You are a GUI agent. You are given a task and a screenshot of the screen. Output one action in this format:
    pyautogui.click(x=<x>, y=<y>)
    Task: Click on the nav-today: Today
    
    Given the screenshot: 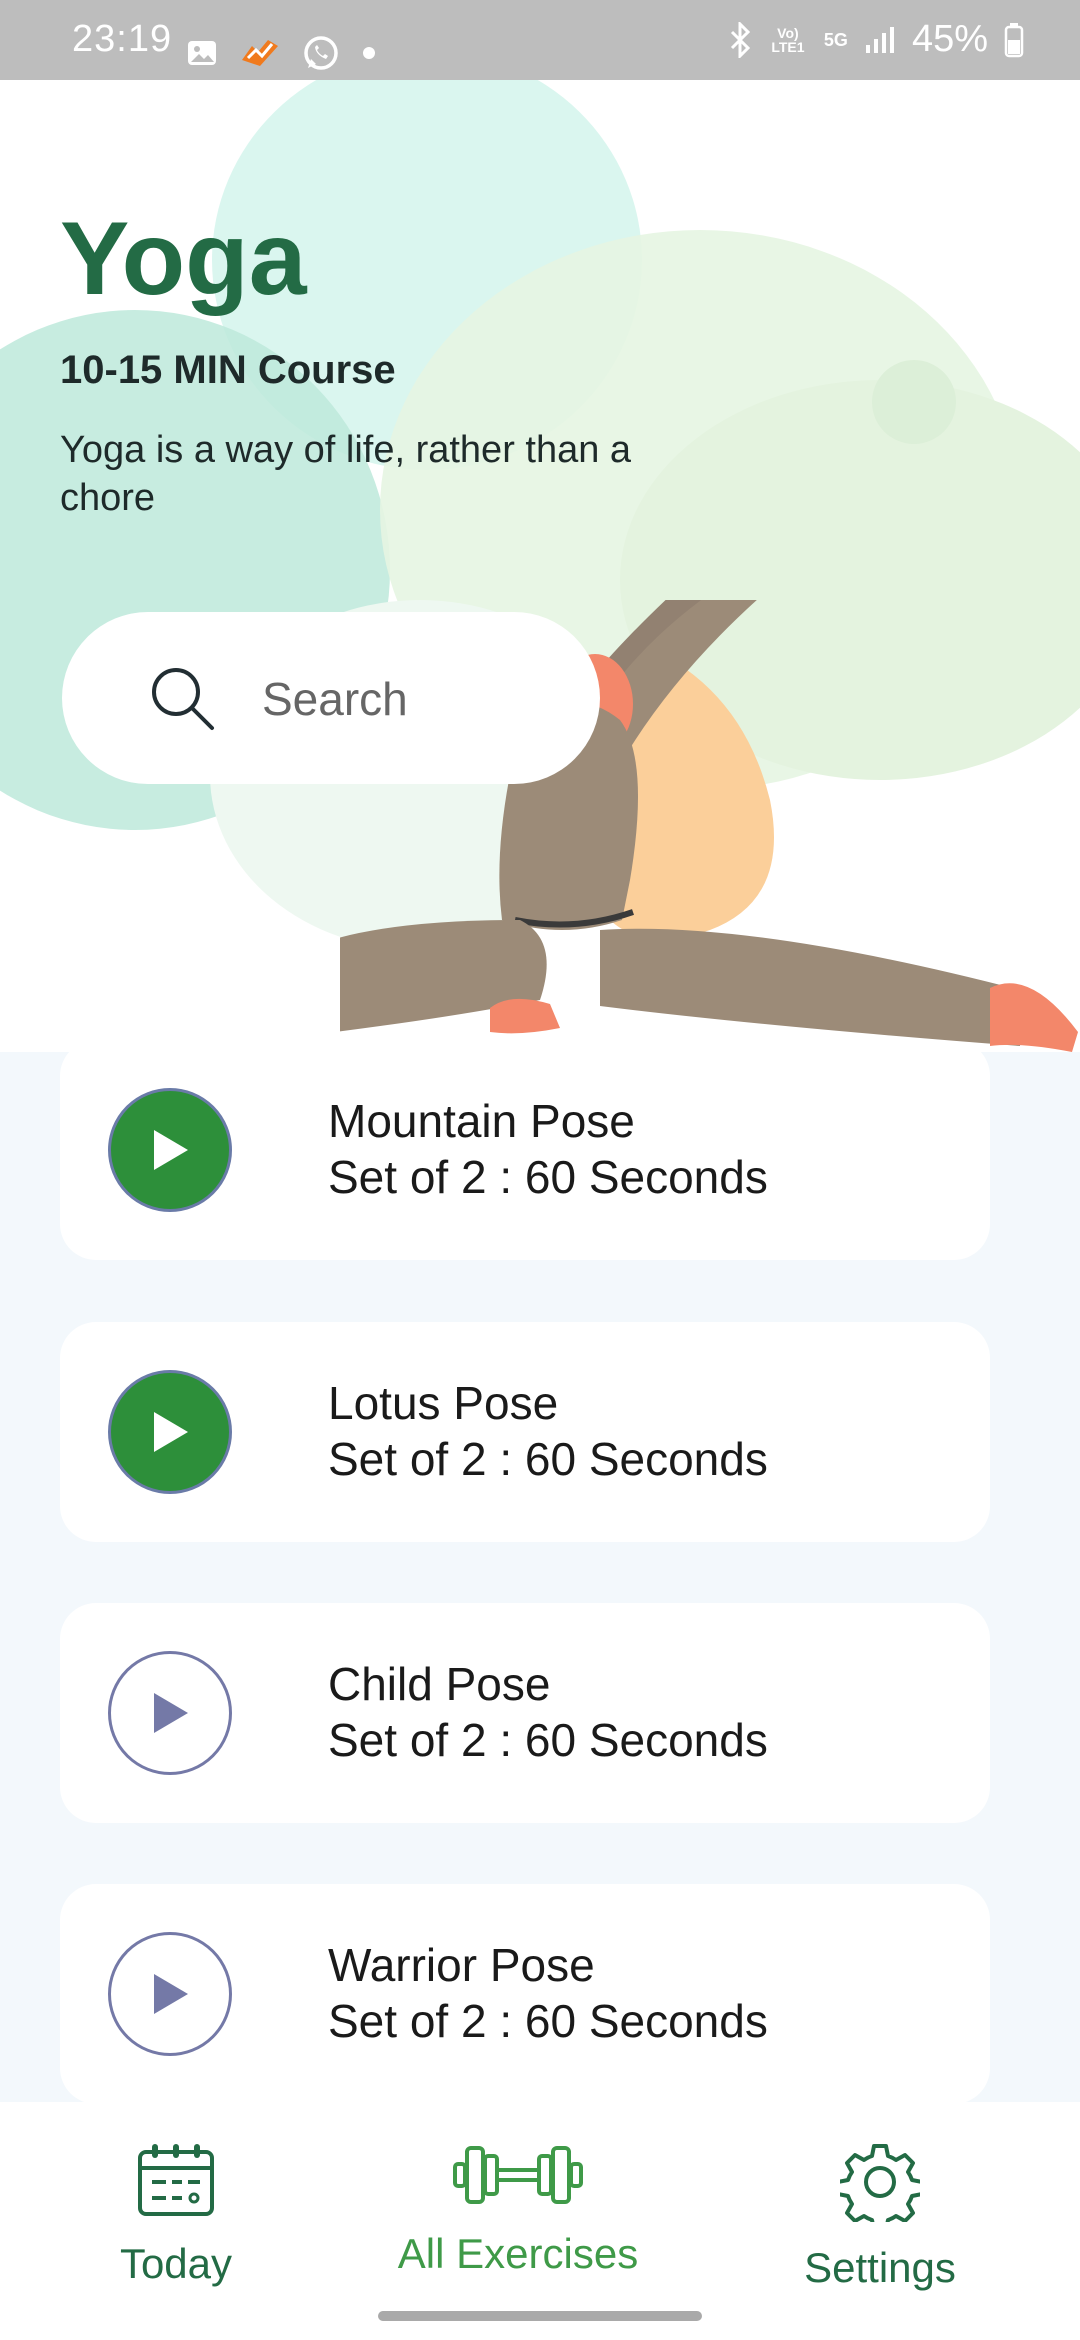 What is the action you would take?
    pyautogui.click(x=176, y=2215)
    